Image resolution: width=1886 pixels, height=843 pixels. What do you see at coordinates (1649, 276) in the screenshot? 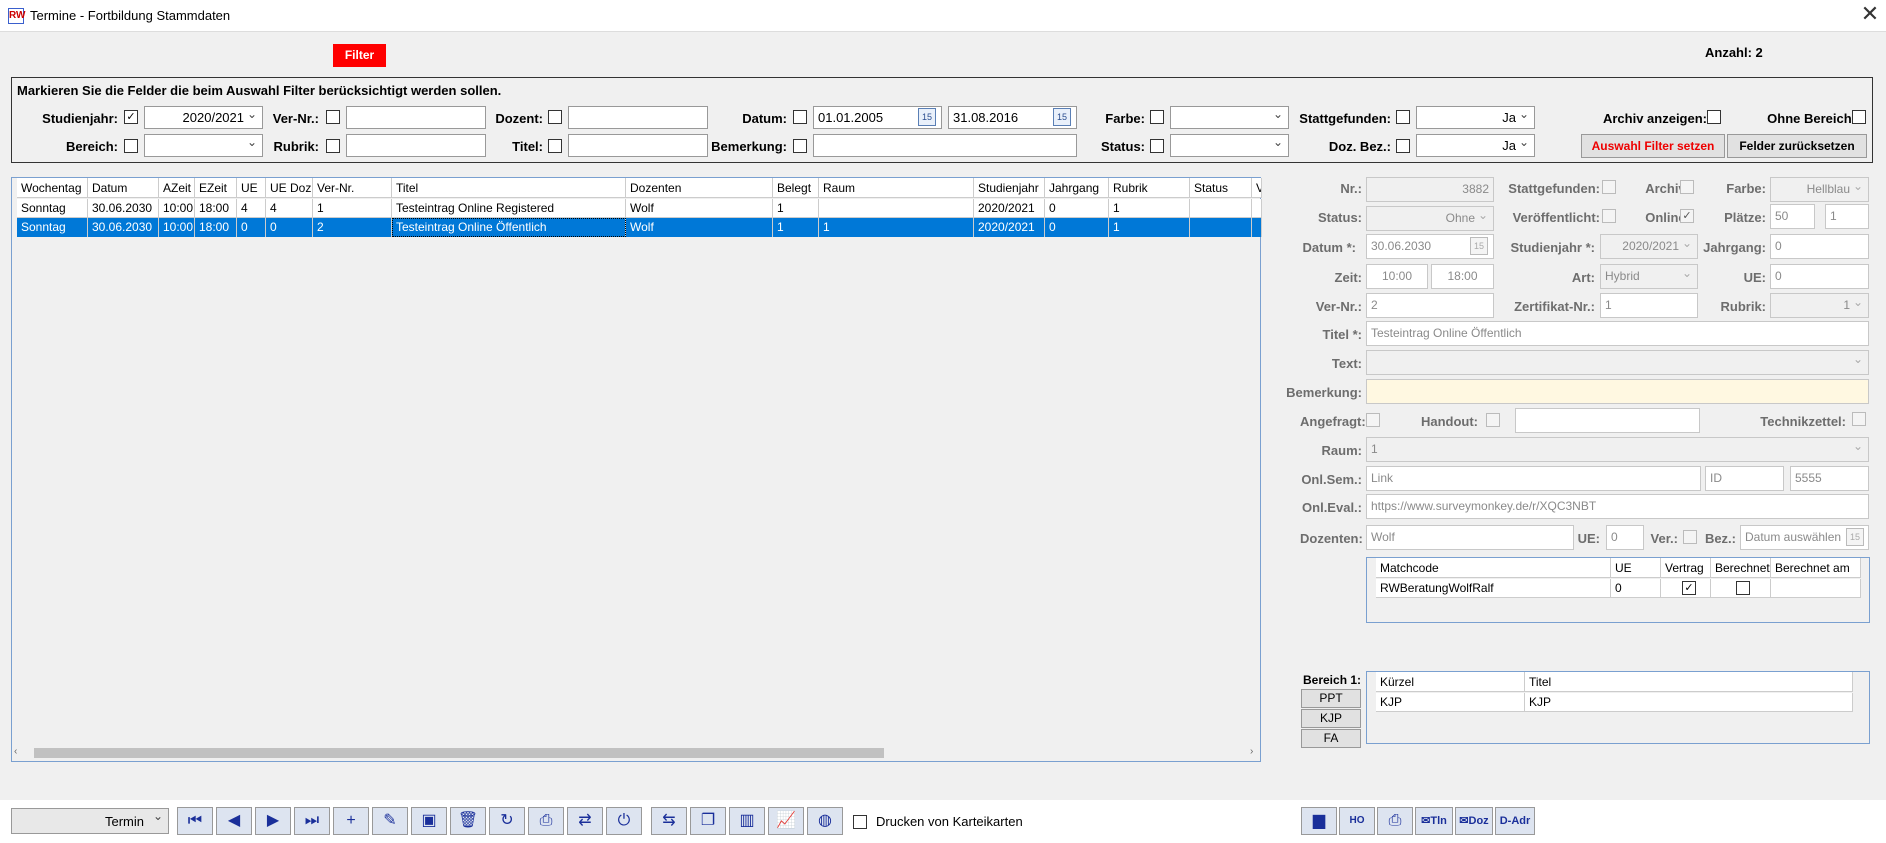
I see `detail-art-select: Hybrid` at bounding box center [1649, 276].